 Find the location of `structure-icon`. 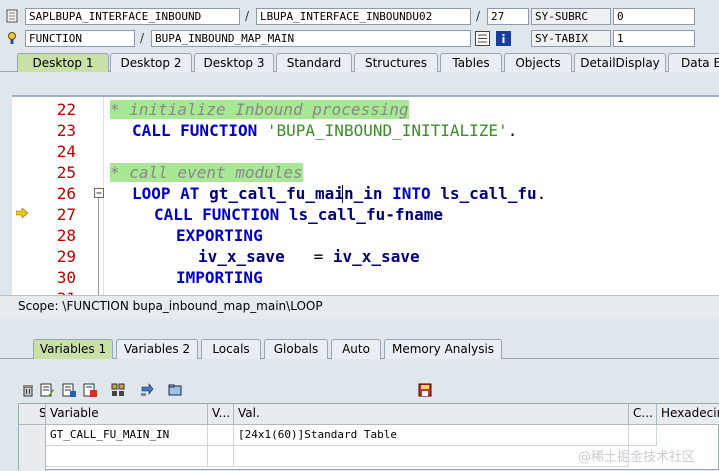

structure-icon is located at coordinates (118, 390).